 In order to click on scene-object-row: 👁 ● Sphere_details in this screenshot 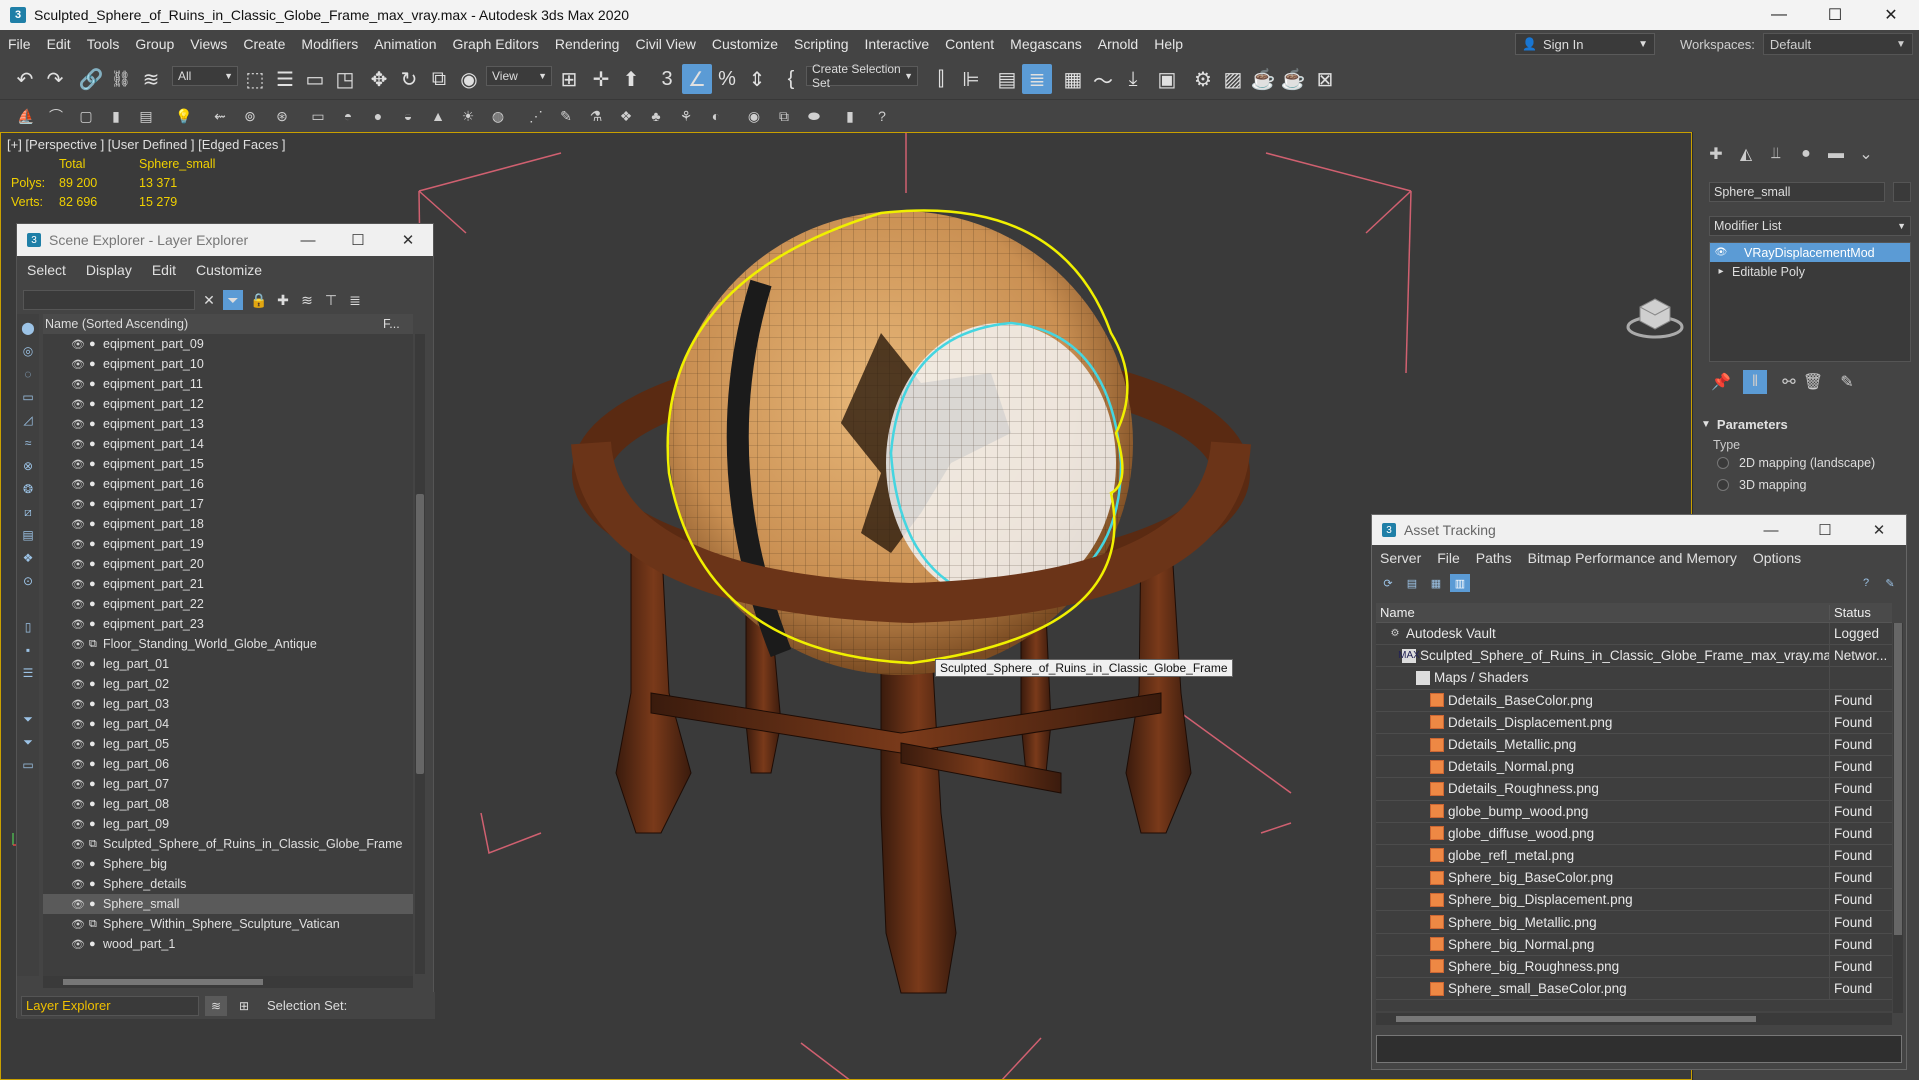, I will do `click(228, 884)`.